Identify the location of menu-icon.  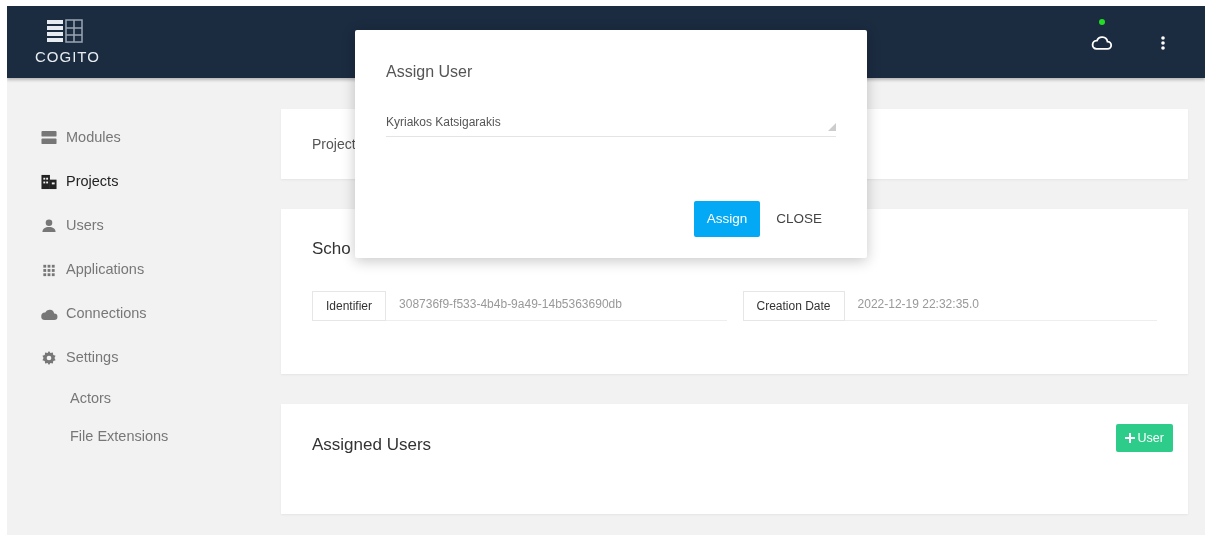
(1163, 42).